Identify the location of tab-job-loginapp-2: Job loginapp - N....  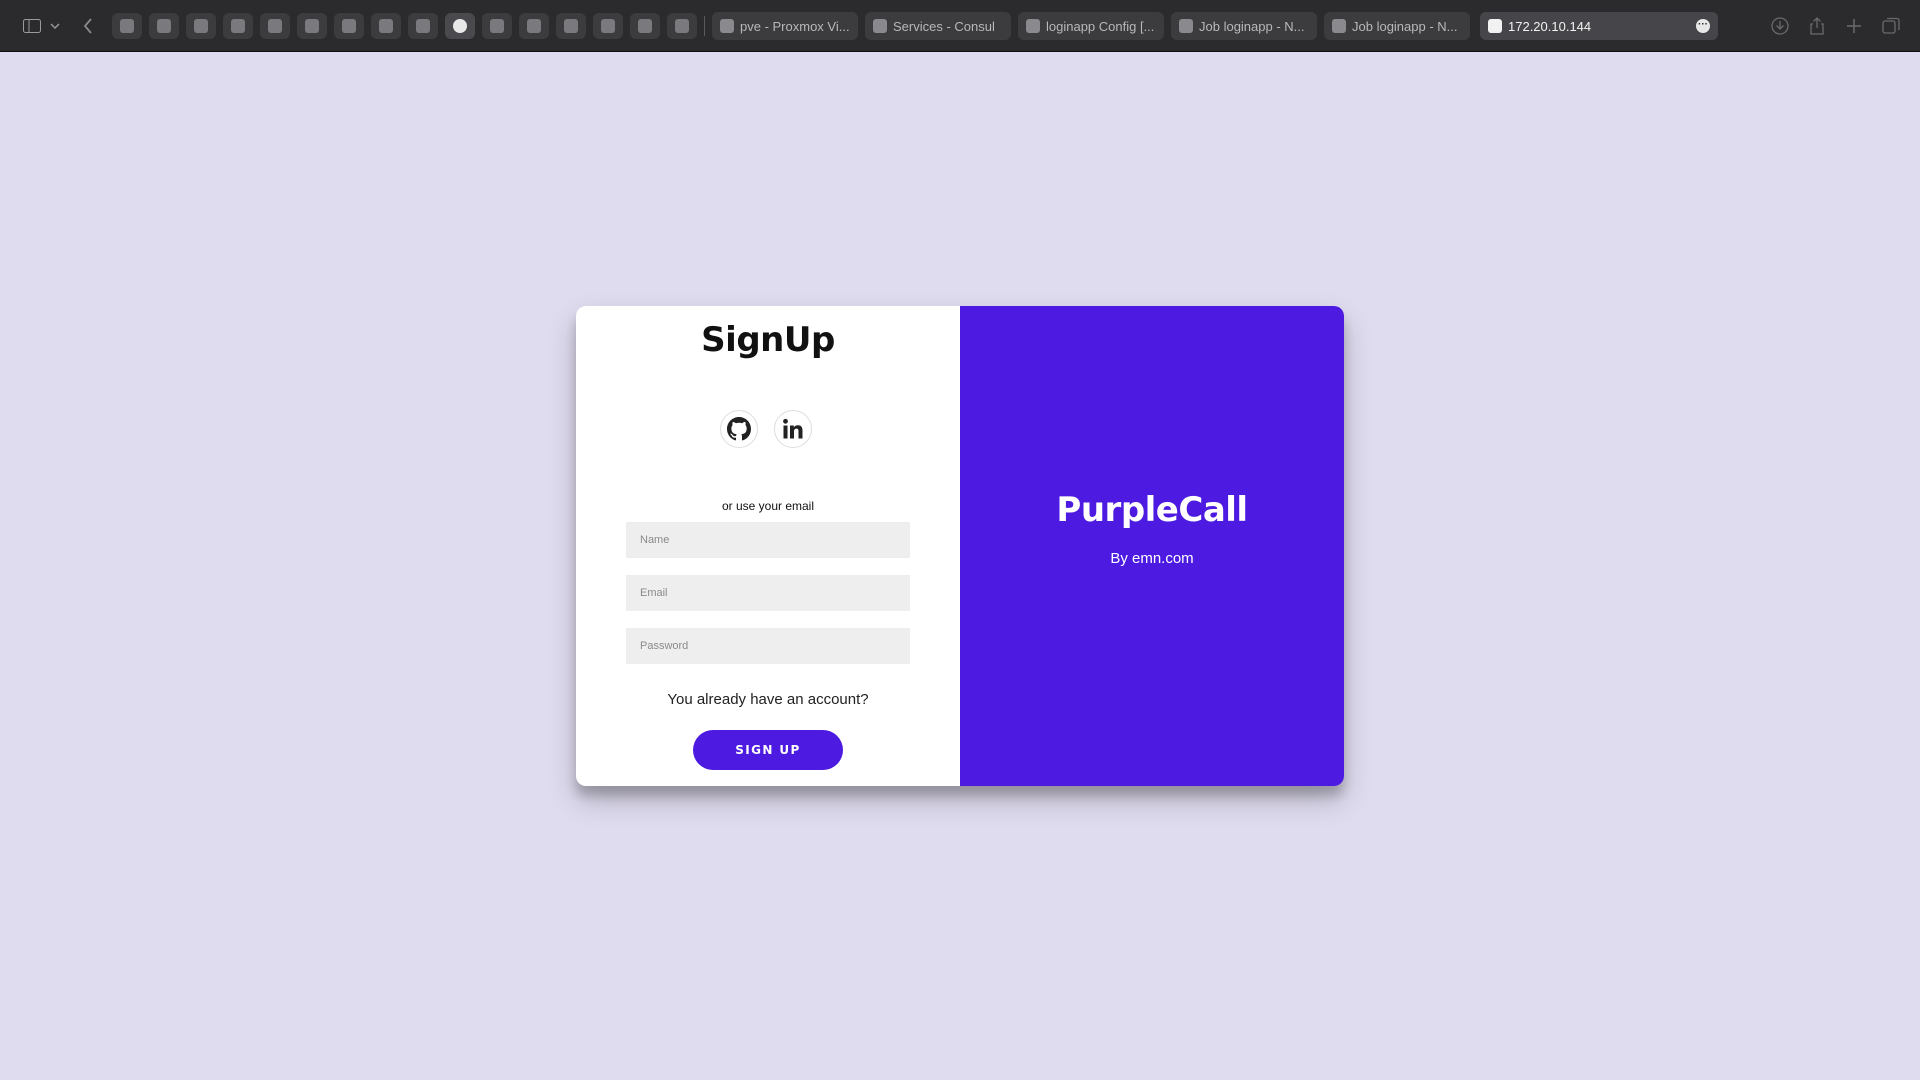
(1397, 26).